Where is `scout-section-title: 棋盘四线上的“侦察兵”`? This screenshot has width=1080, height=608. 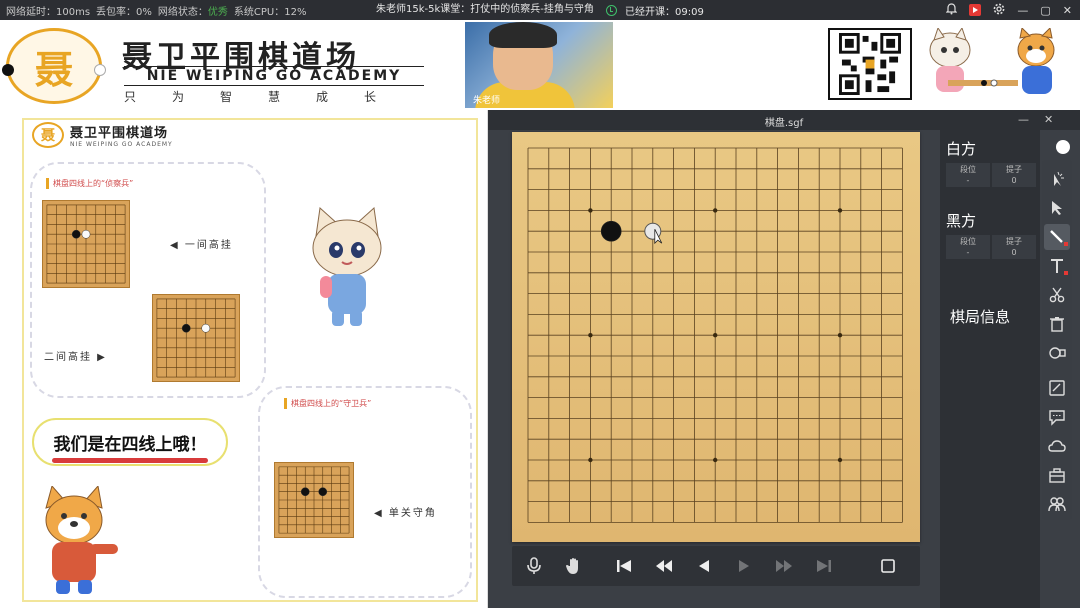
scout-section-title: 棋盘四线上的“侦察兵” is located at coordinates (89, 183).